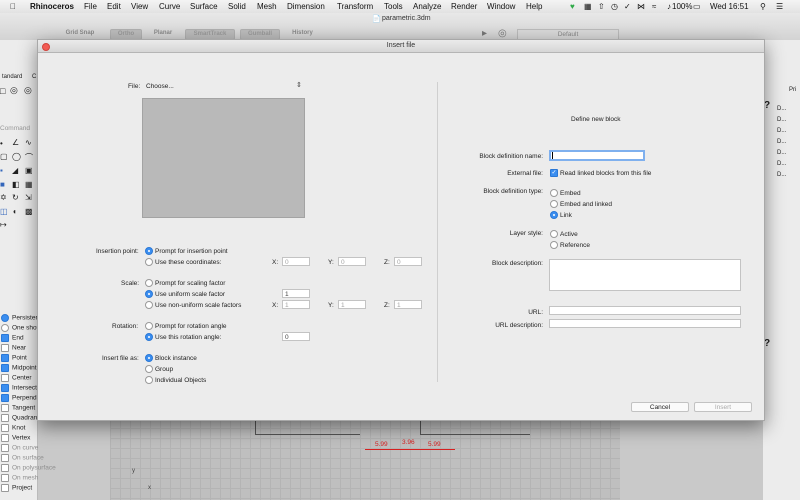 This screenshot has width=800, height=500. What do you see at coordinates (19, 398) in the screenshot?
I see `osnap-item: Perpendi` at bounding box center [19, 398].